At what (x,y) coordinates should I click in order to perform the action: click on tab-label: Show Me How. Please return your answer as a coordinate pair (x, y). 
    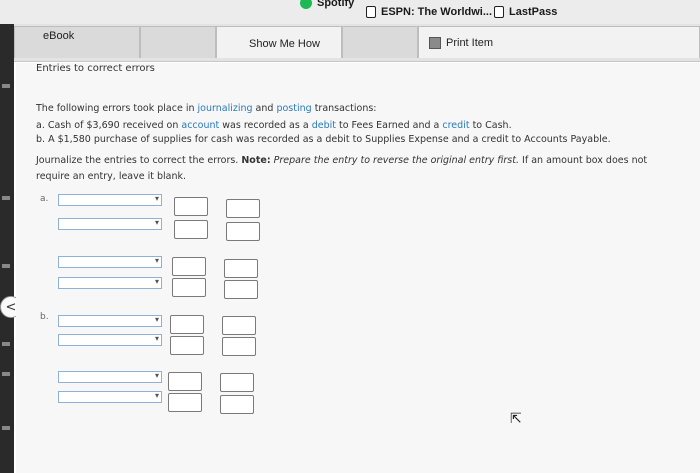
    Looking at the image, I should click on (284, 43).